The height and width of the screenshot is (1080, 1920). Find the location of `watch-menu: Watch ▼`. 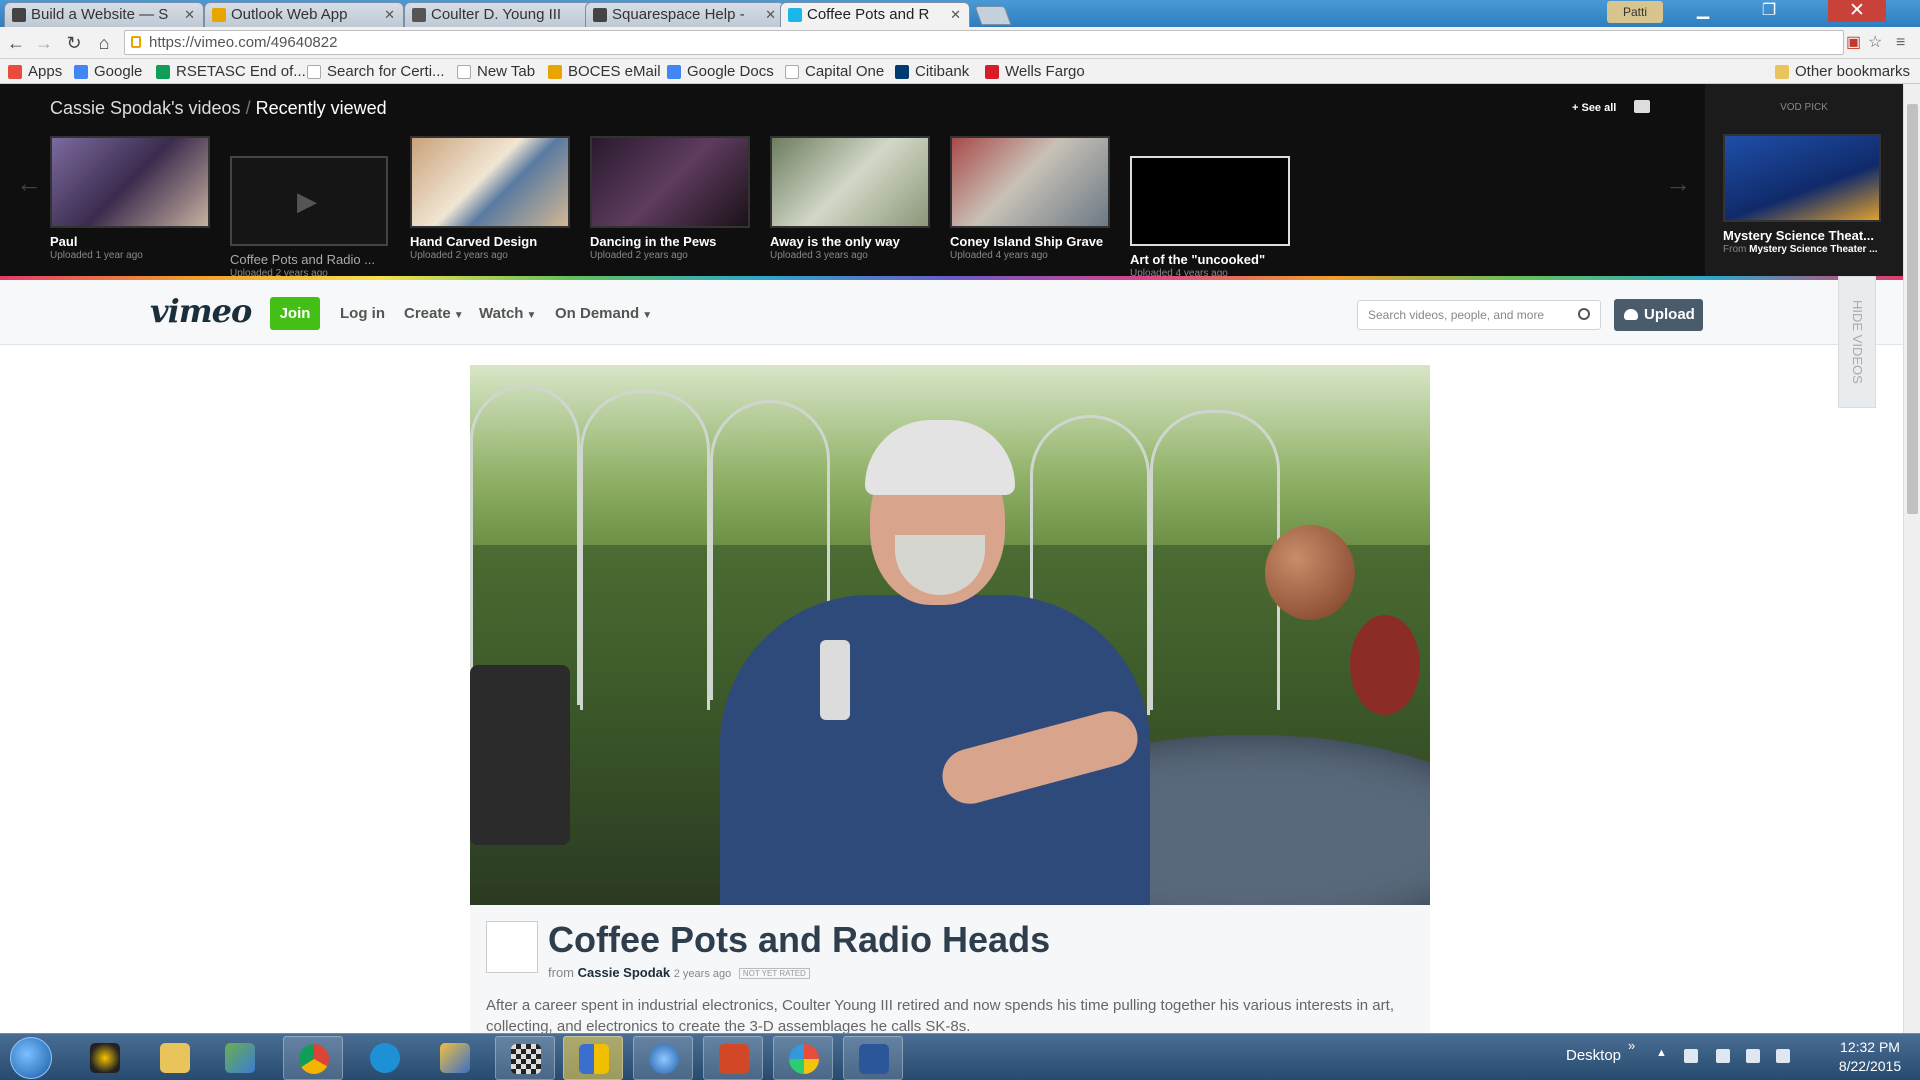

watch-menu: Watch ▼ is located at coordinates (507, 313).